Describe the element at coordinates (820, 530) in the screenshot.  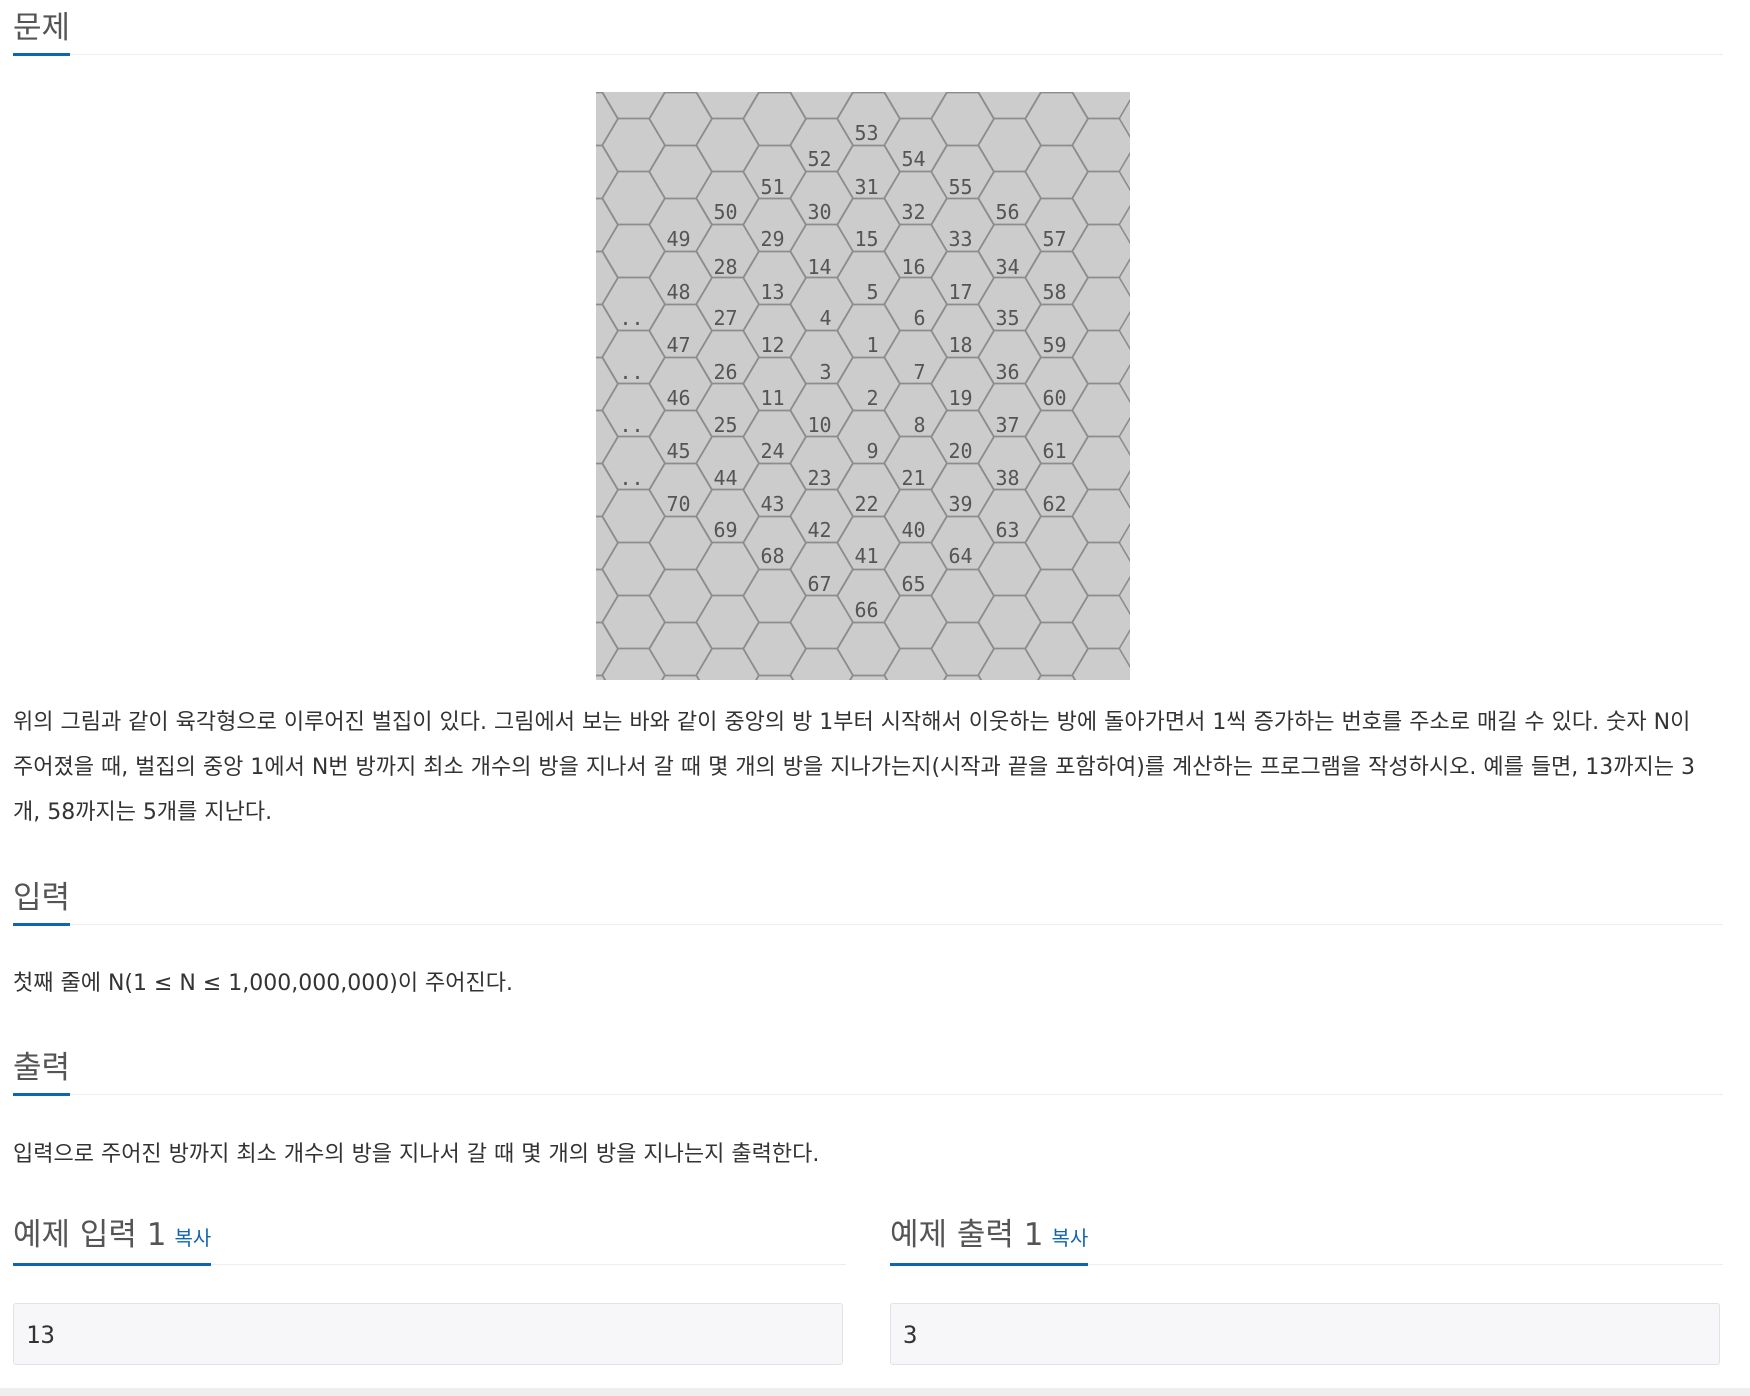
I see `room-number-label: 42` at that location.